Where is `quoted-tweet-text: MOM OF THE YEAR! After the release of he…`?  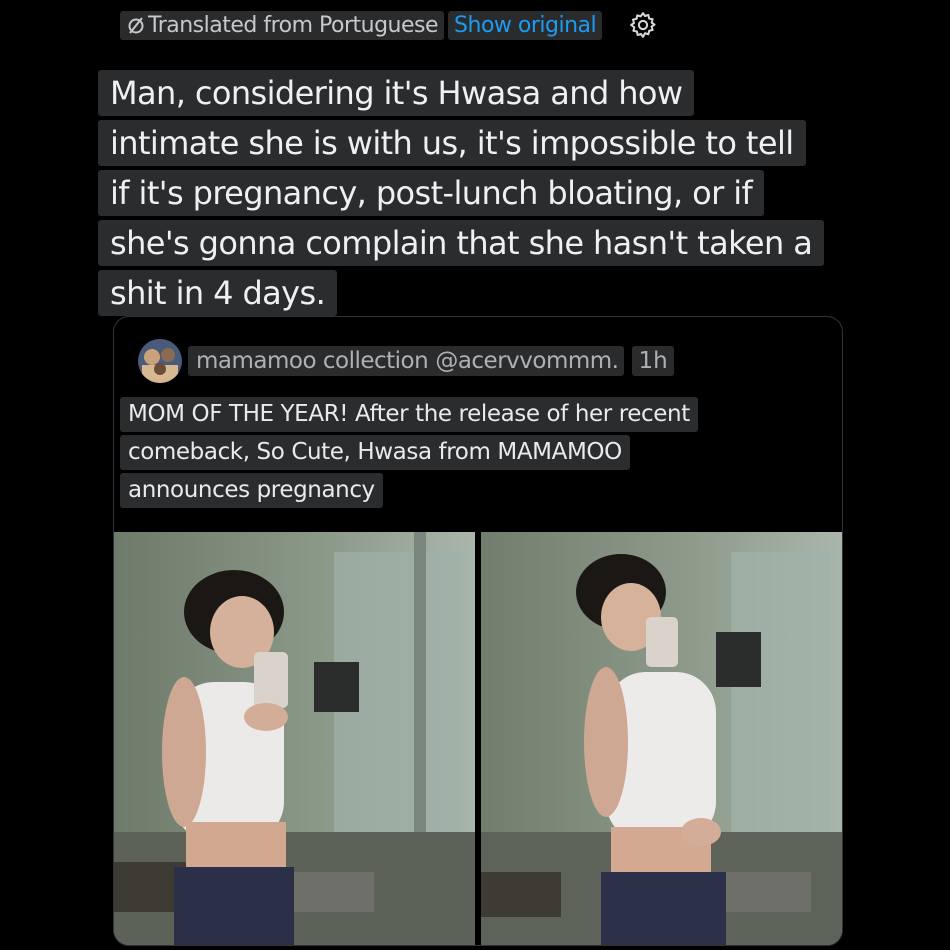
quoted-tweet-text: MOM OF THE YEAR! After the release of he… is located at coordinates (470, 454).